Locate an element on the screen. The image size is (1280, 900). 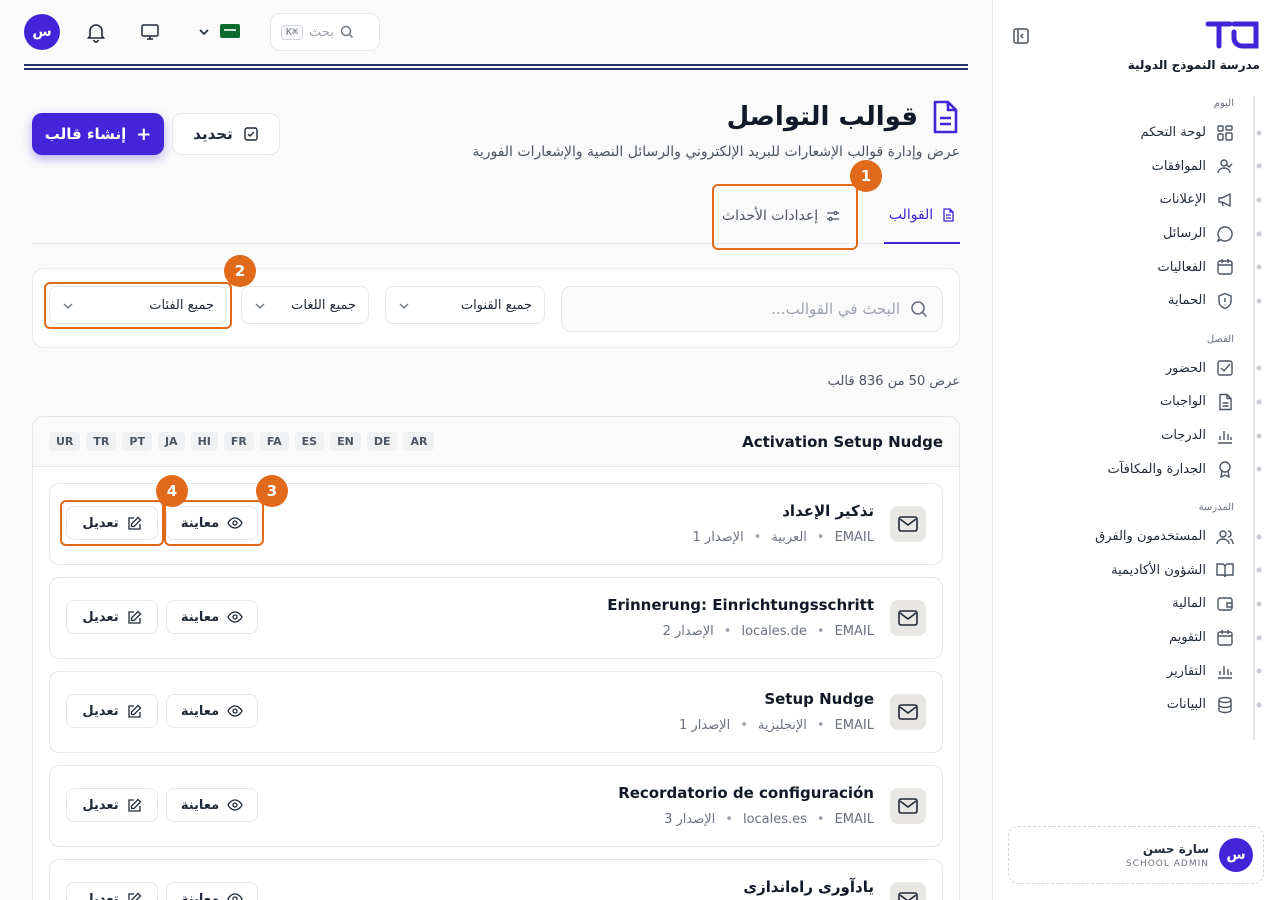
display-button is located at coordinates (150, 32).